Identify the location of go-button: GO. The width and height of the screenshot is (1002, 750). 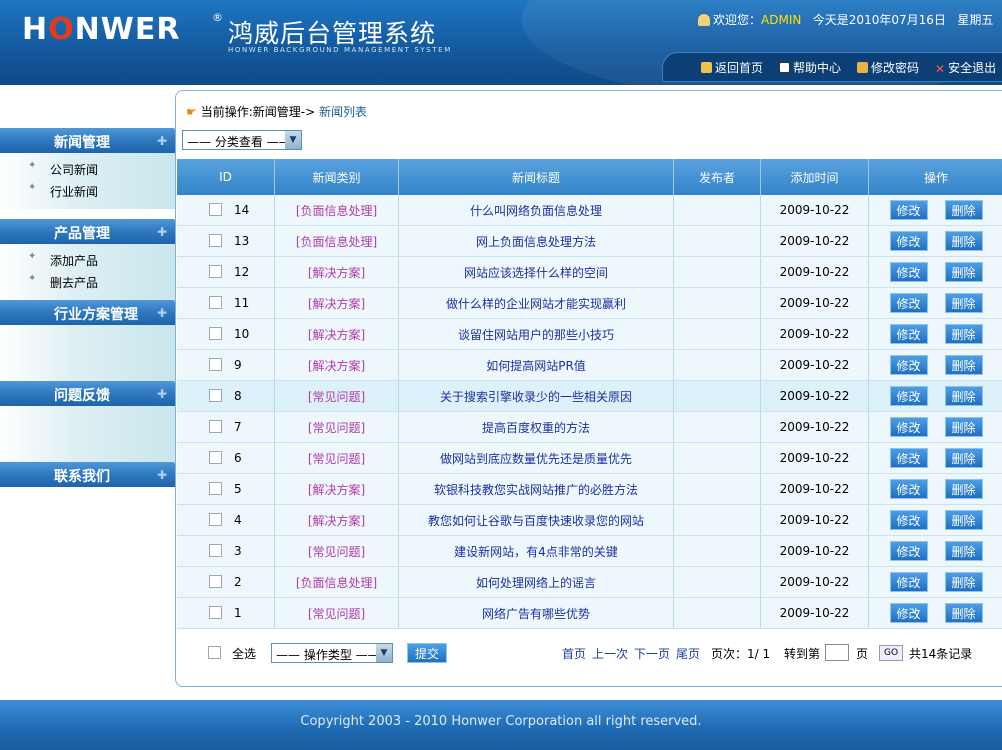
(891, 653).